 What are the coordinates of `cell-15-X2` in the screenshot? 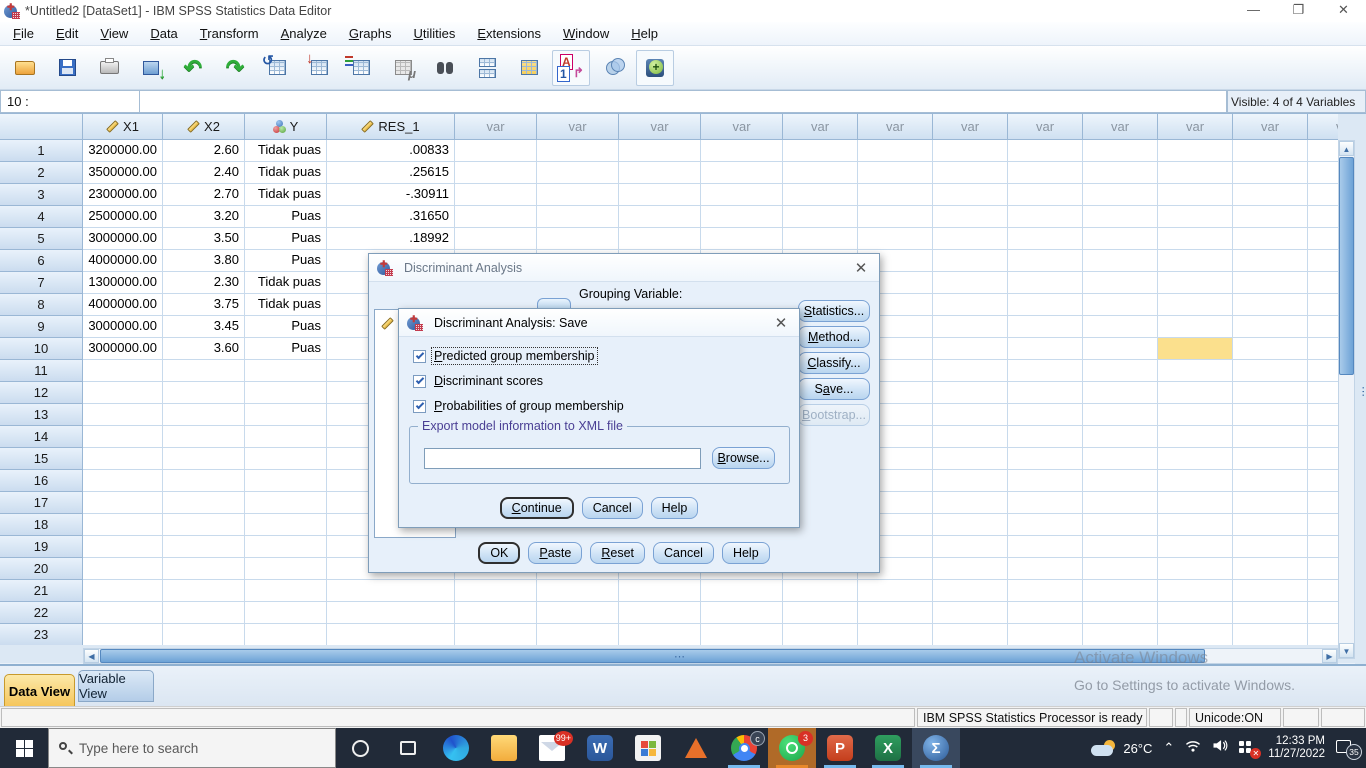 It's located at (204, 459).